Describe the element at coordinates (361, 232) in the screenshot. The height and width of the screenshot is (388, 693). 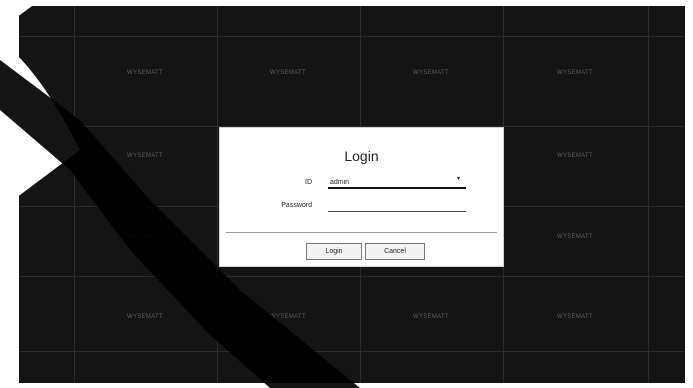
I see `dialog-divider` at that location.